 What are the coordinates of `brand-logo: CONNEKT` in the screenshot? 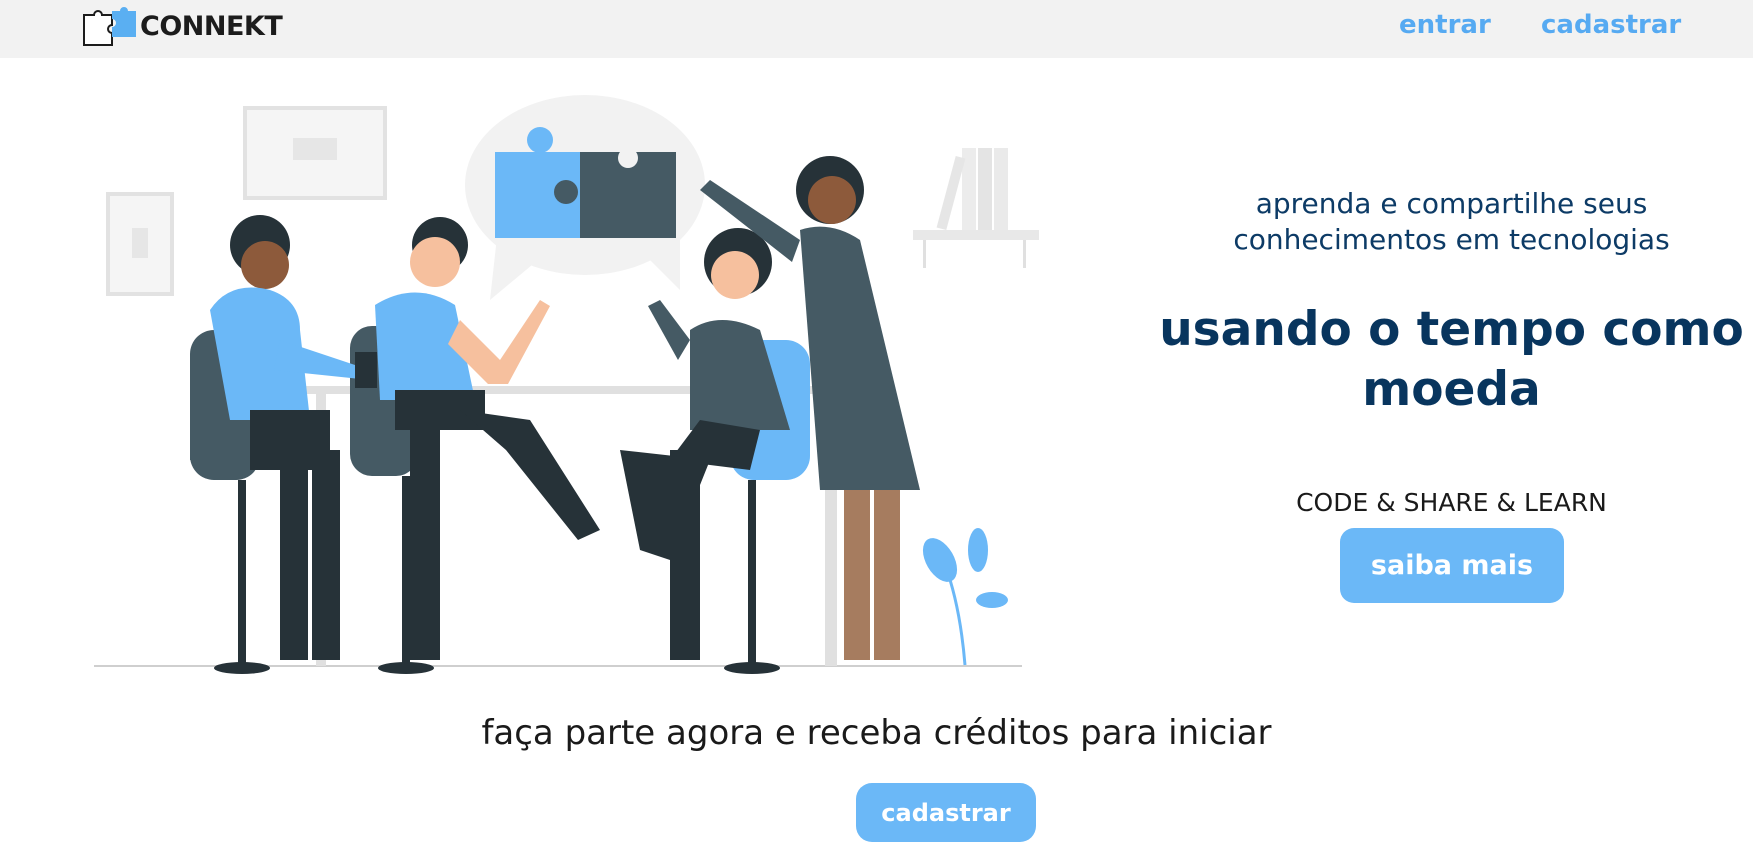 It's located at (182, 26).